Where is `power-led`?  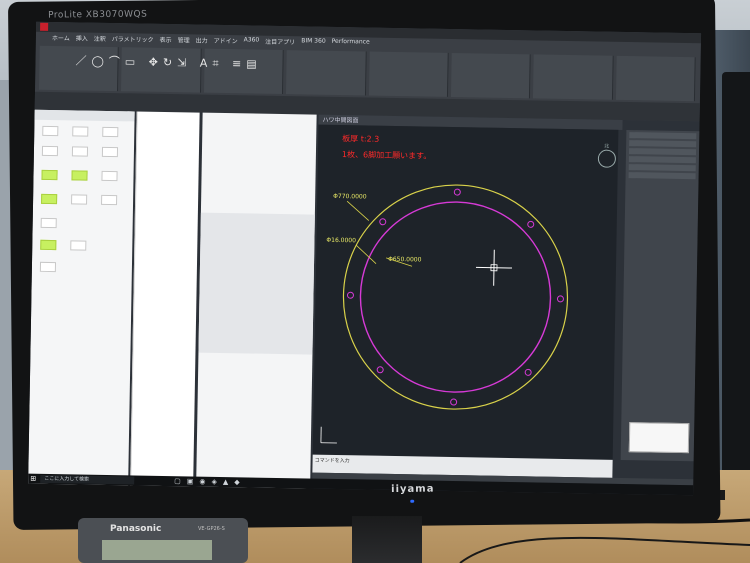 power-led is located at coordinates (412, 501).